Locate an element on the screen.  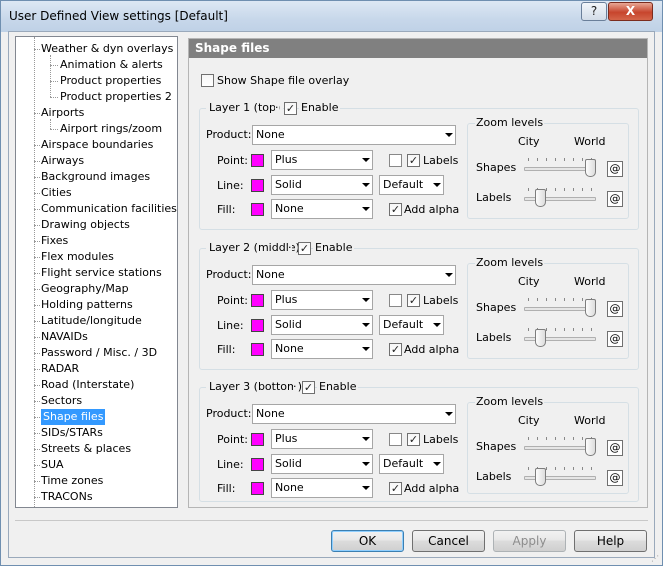
tree-item: Password / Misc. / 3D is located at coordinates (99, 353).